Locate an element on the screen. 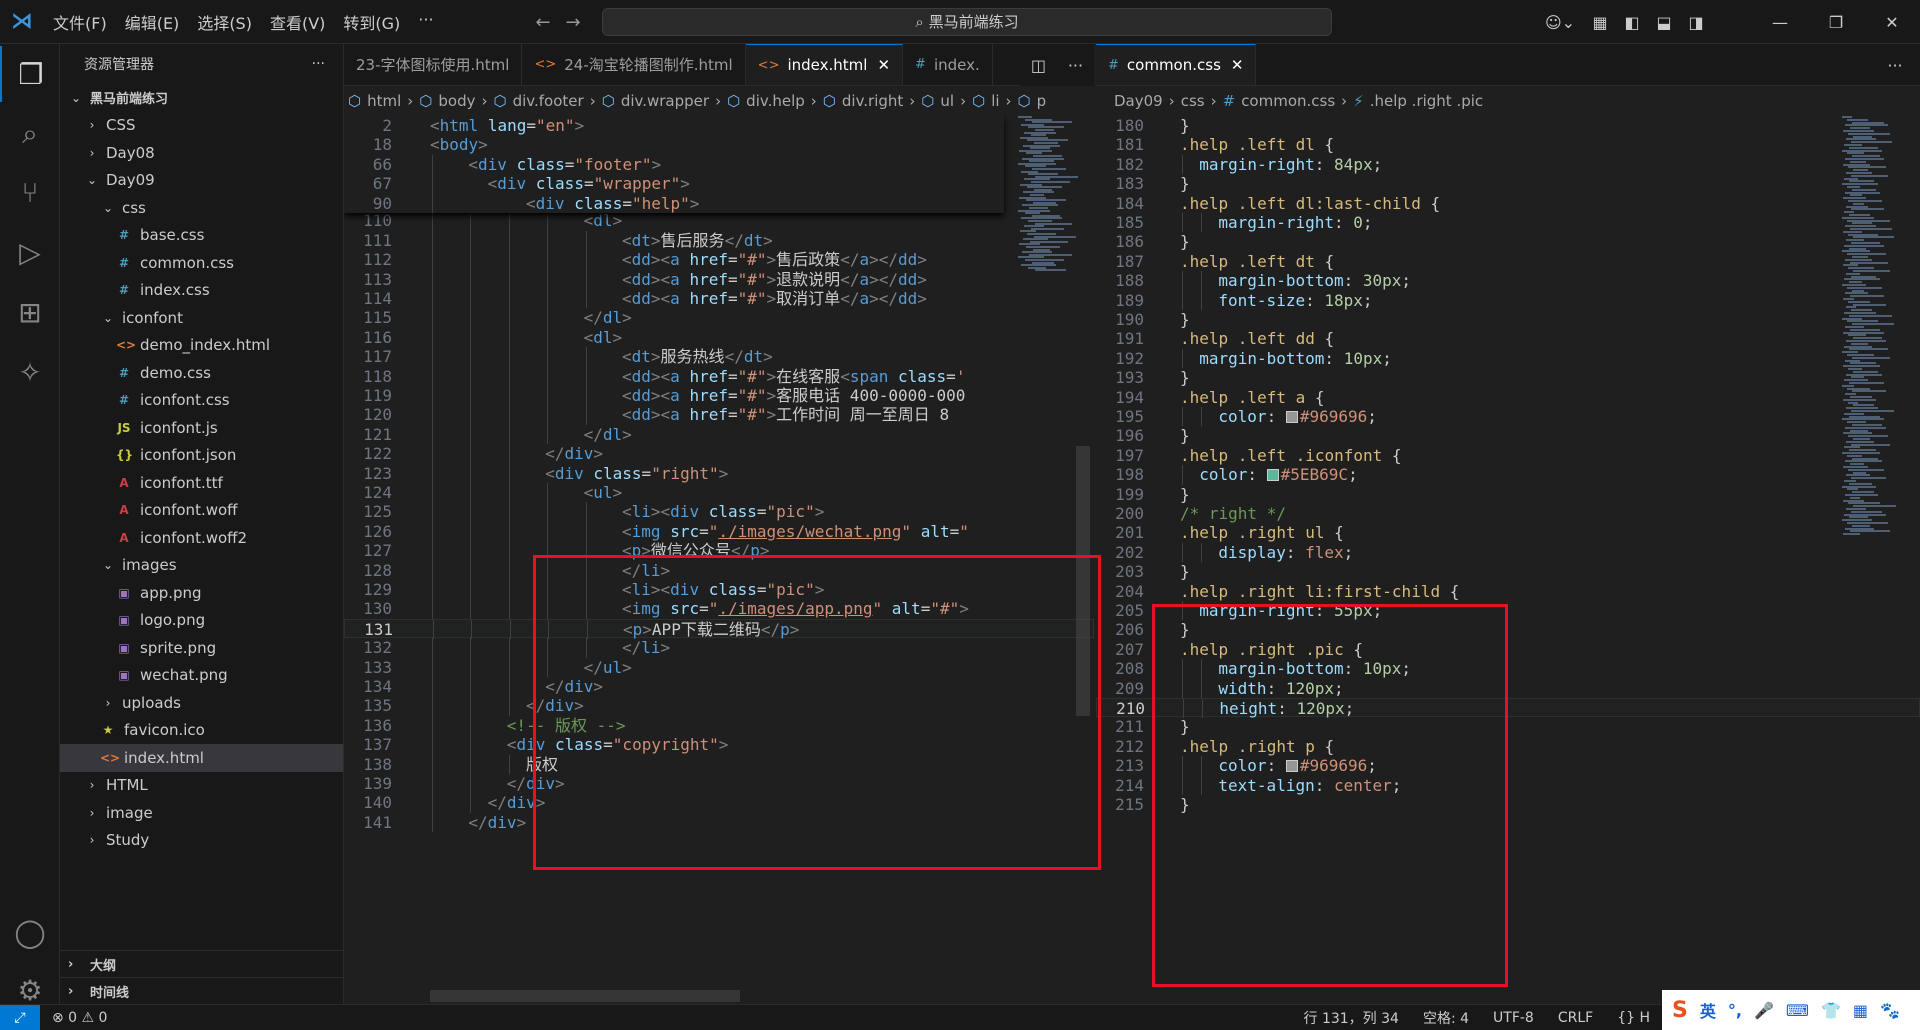  breadcrumb-item: li is located at coordinates (995, 101).